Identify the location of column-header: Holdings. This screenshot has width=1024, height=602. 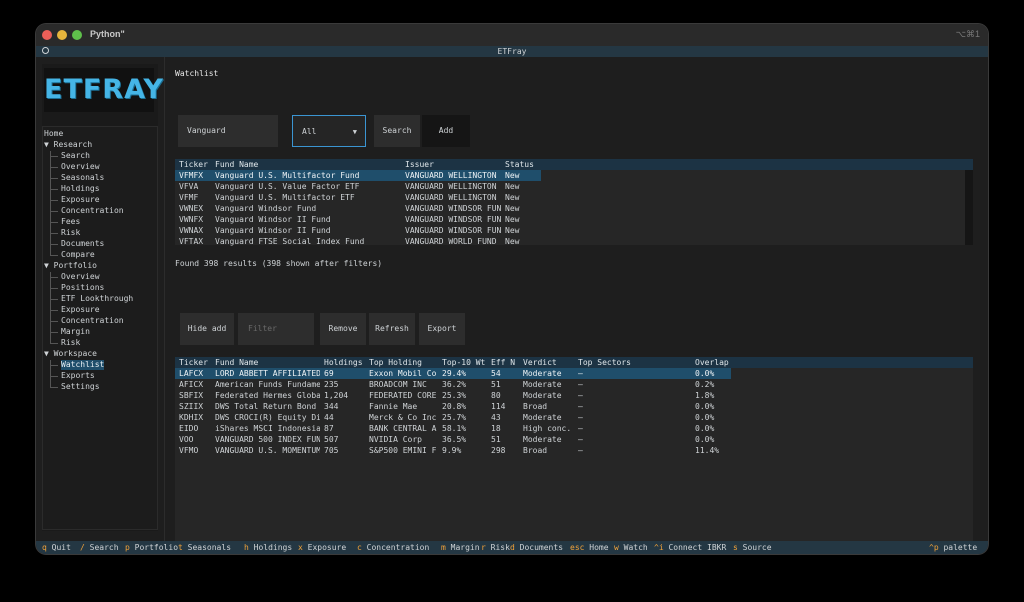
(343, 362).